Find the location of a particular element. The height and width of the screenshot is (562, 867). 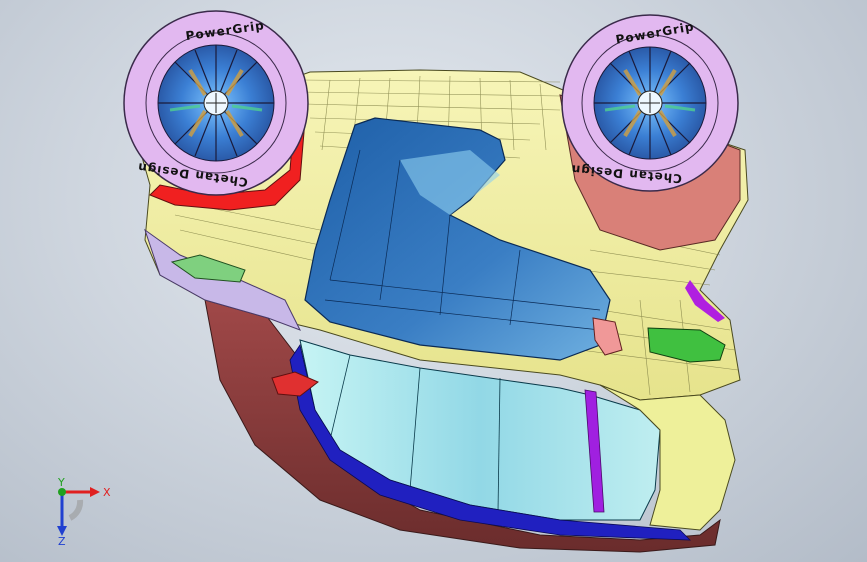

triad-plane is located at coordinates (76, 510).